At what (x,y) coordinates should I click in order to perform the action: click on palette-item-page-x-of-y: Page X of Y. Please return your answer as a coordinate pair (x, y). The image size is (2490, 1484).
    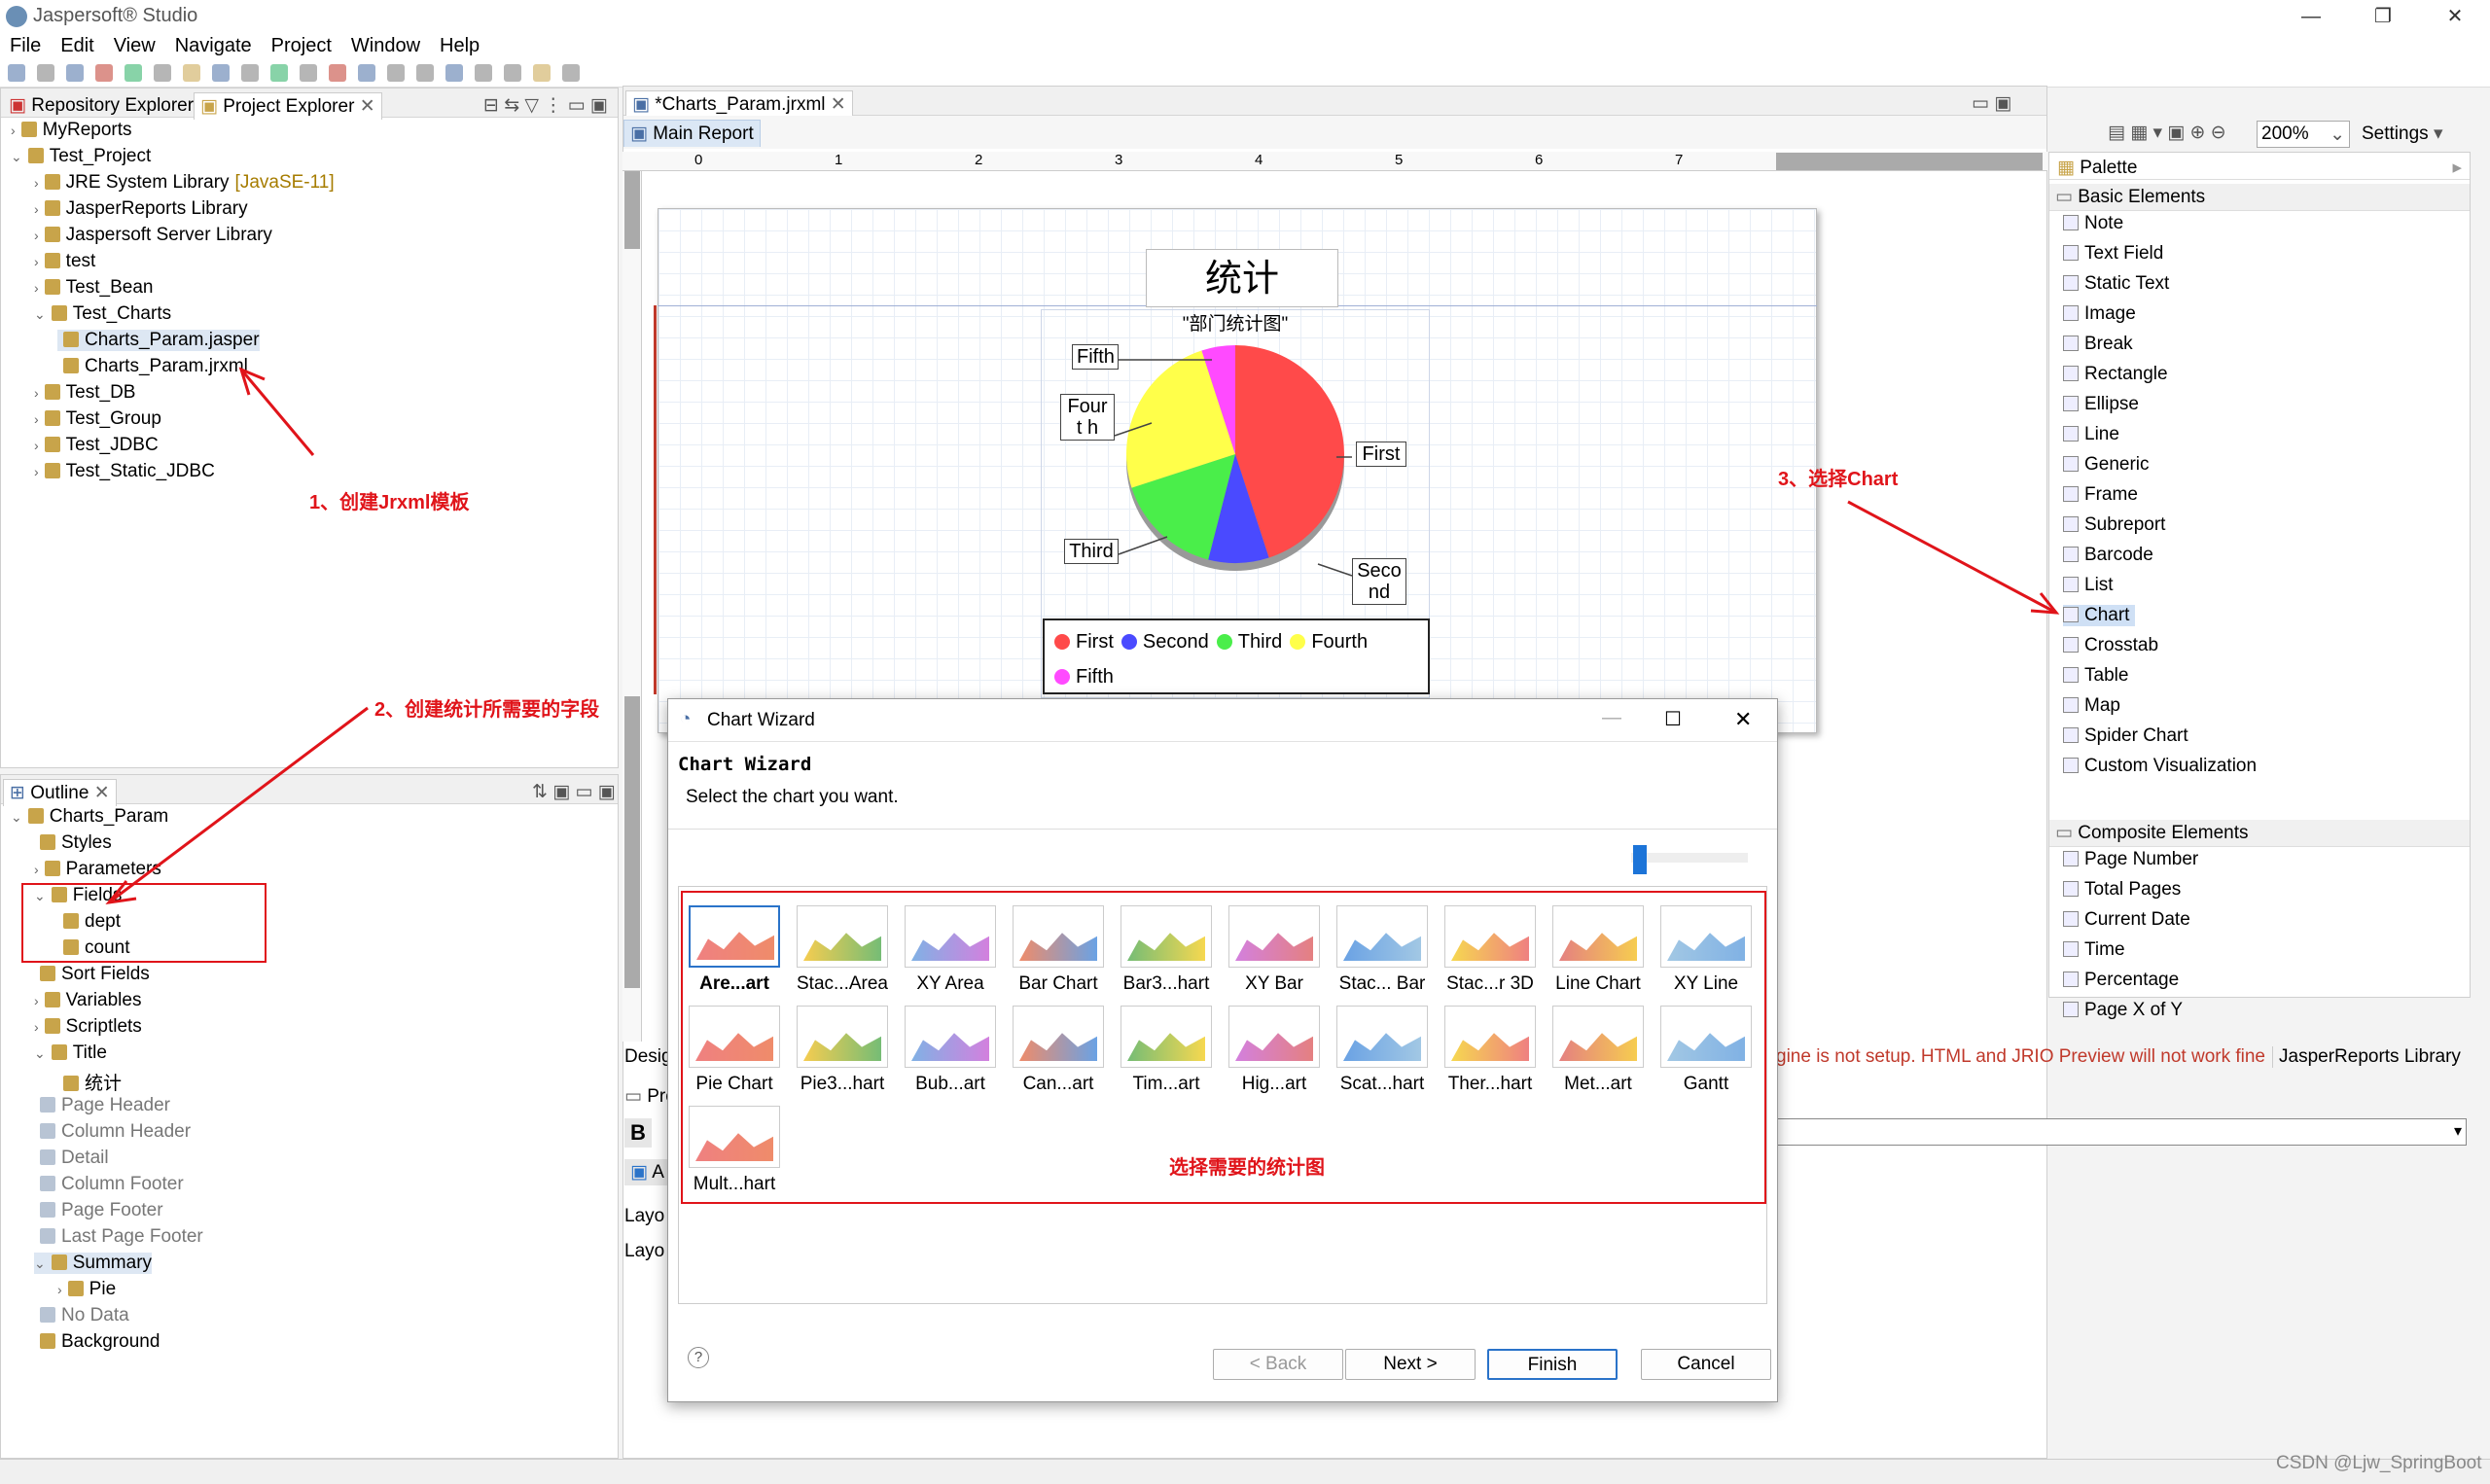
    Looking at the image, I should click on (2123, 1011).